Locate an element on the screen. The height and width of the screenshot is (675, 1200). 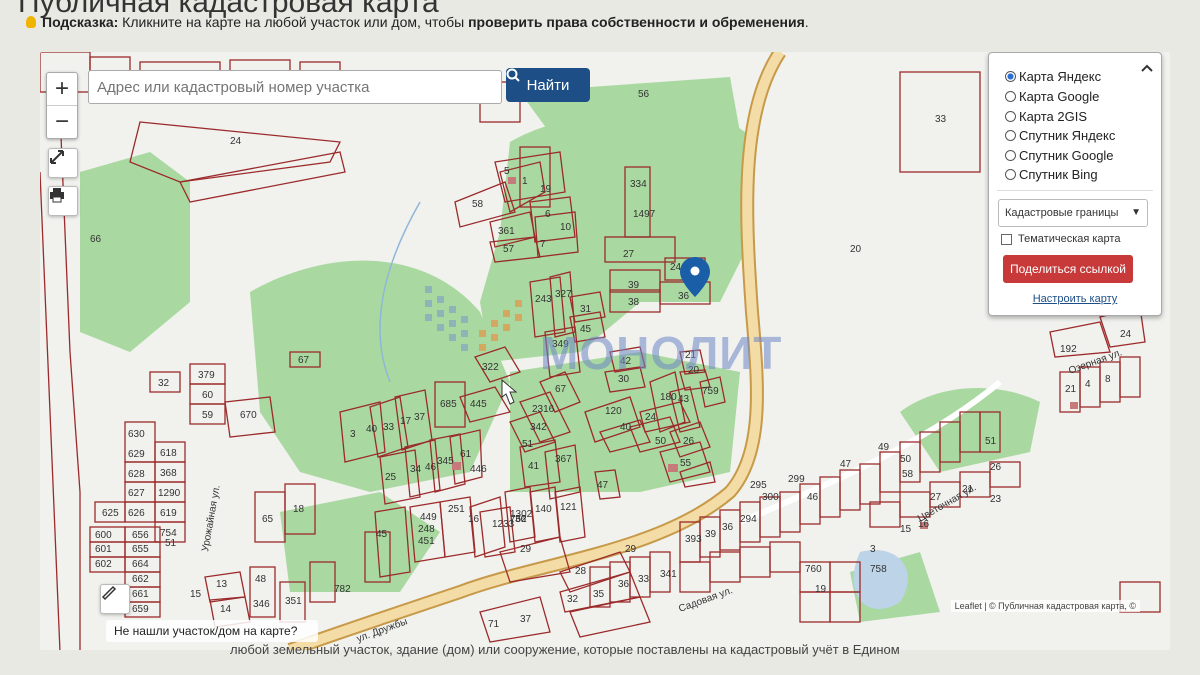
parcel-label: 121 is located at coordinates (568, 507).